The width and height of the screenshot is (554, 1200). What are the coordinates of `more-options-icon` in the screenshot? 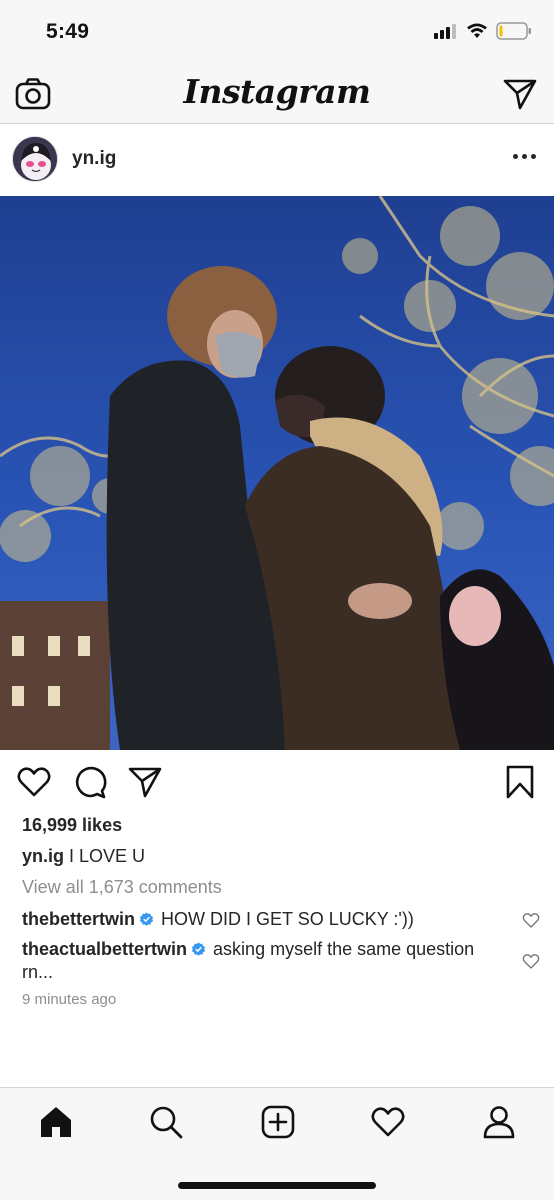 It's located at (524, 156).